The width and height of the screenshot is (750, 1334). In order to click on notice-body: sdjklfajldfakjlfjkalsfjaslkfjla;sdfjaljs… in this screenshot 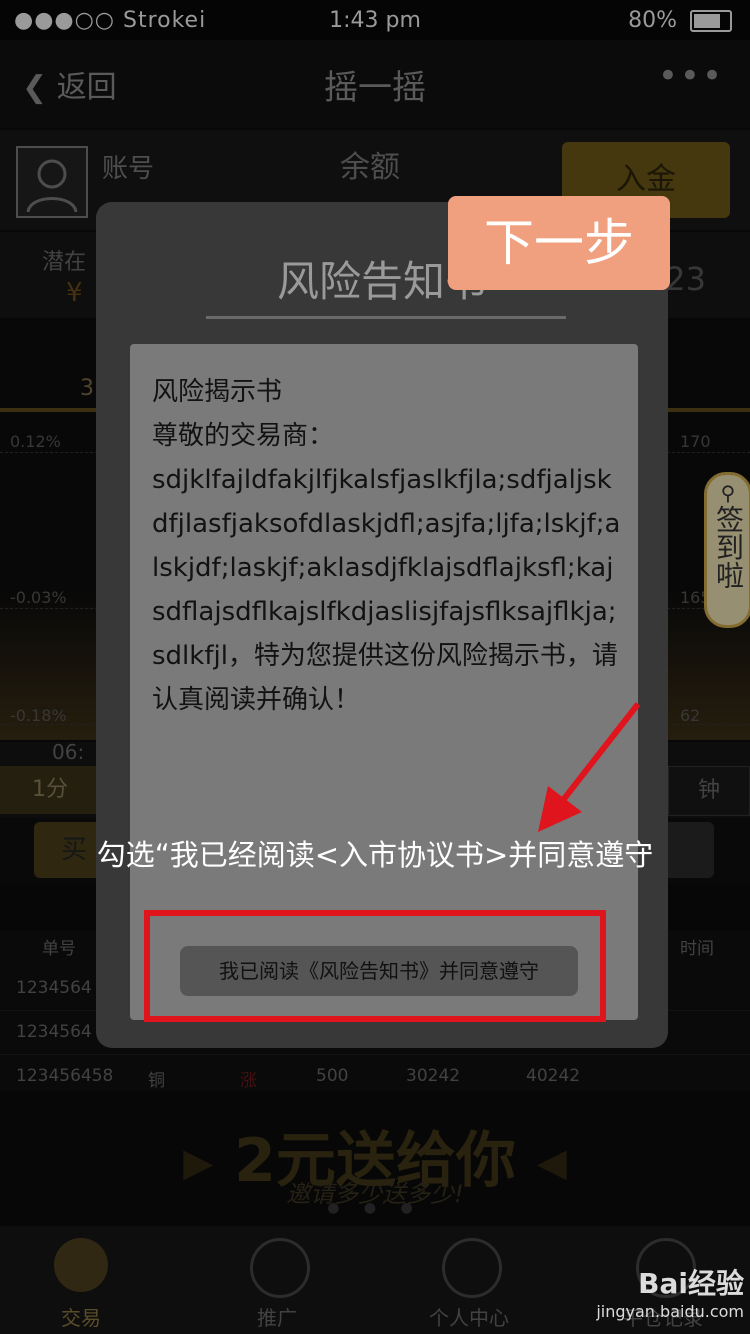, I will do `click(386, 590)`.